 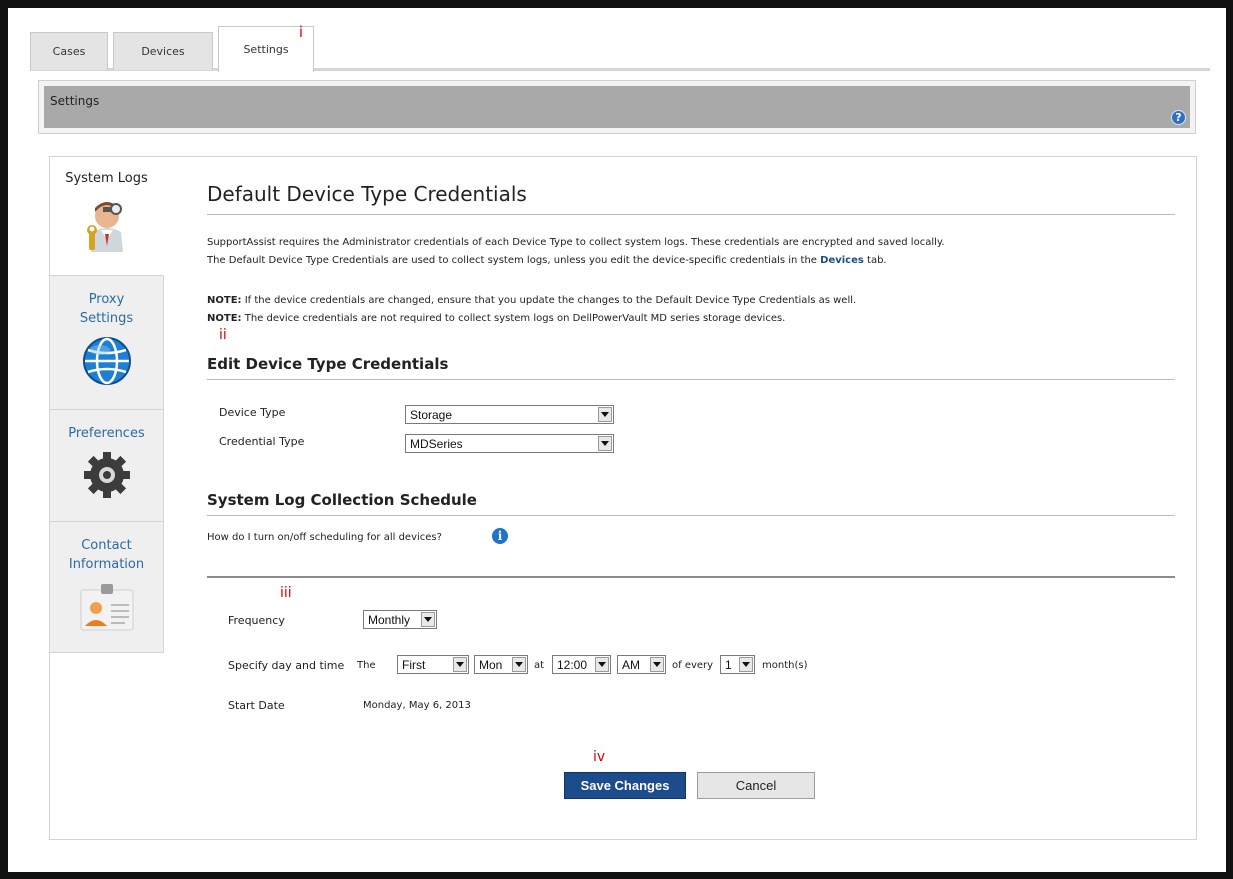 I want to click on annotation-iii: iii, so click(x=286, y=593).